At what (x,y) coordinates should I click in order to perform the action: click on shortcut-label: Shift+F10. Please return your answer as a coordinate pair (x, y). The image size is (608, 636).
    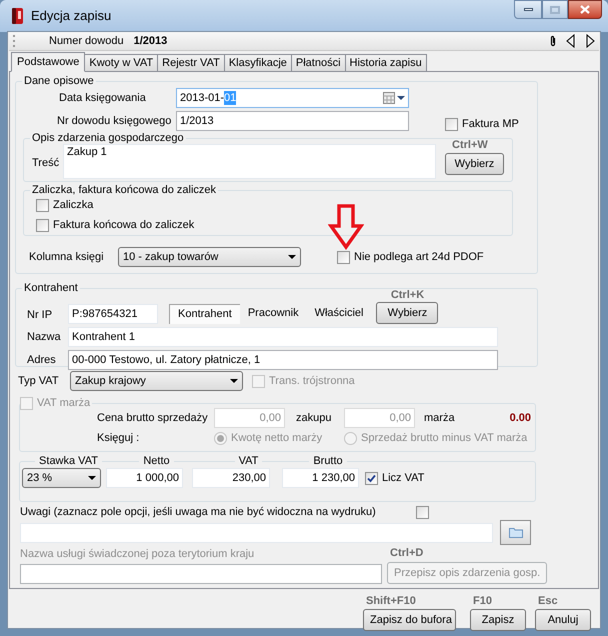
    Looking at the image, I should click on (391, 601).